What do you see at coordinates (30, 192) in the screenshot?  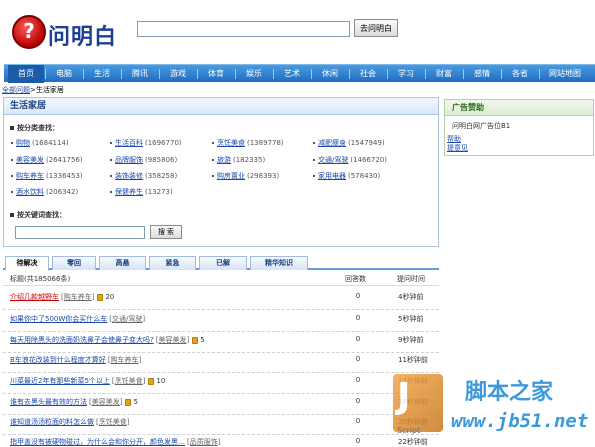 I see `category-link: 酒水饮料` at bounding box center [30, 192].